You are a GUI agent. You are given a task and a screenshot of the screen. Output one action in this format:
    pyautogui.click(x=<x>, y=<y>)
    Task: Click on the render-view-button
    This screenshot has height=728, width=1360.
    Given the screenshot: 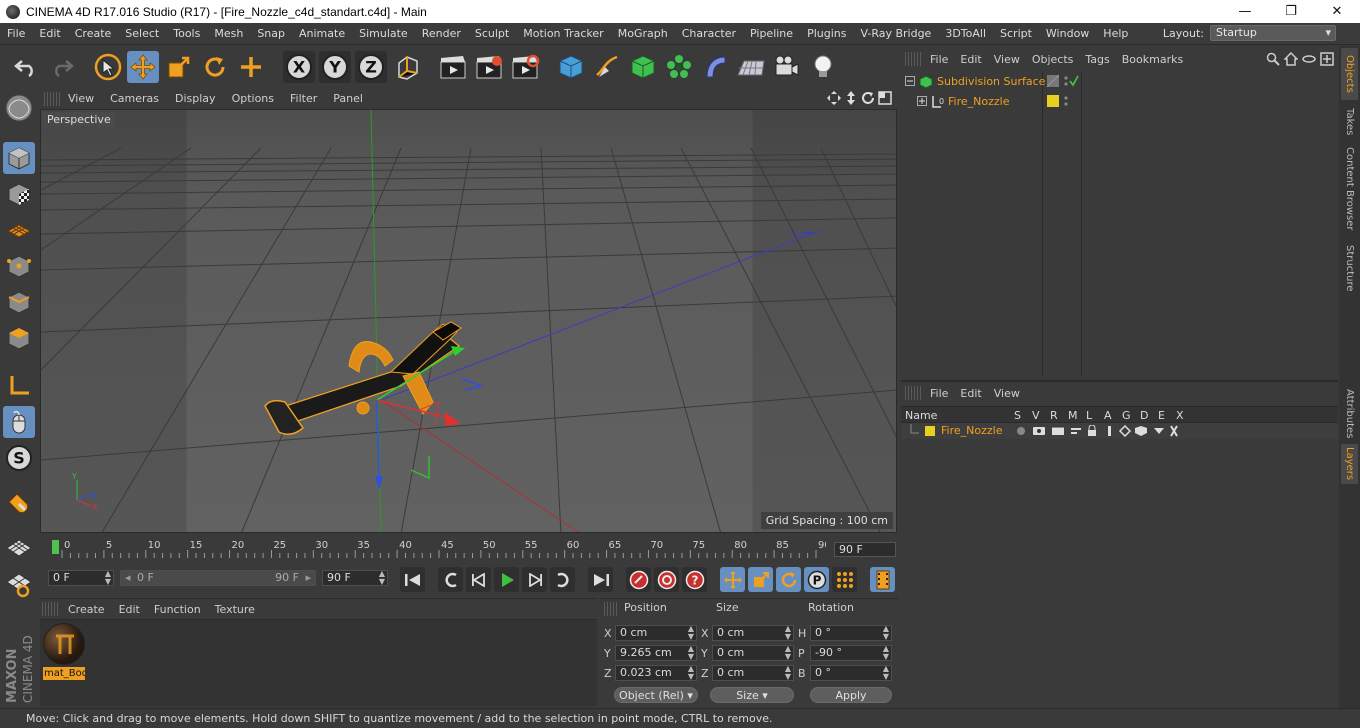 What is the action you would take?
    pyautogui.click(x=453, y=67)
    